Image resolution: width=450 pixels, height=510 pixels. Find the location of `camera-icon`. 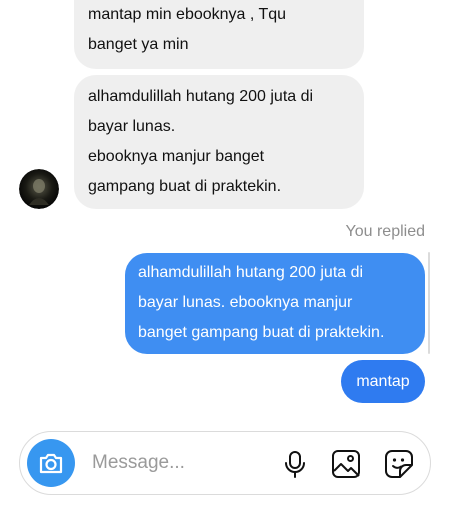

camera-icon is located at coordinates (51, 463).